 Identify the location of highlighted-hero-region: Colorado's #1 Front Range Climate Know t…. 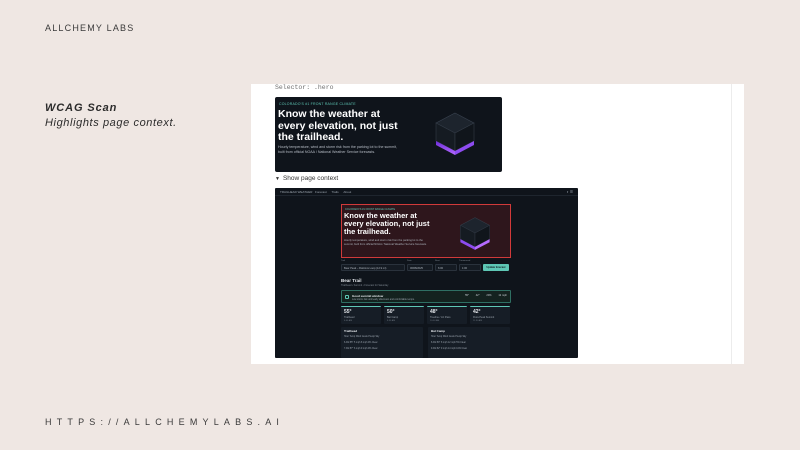
(426, 231).